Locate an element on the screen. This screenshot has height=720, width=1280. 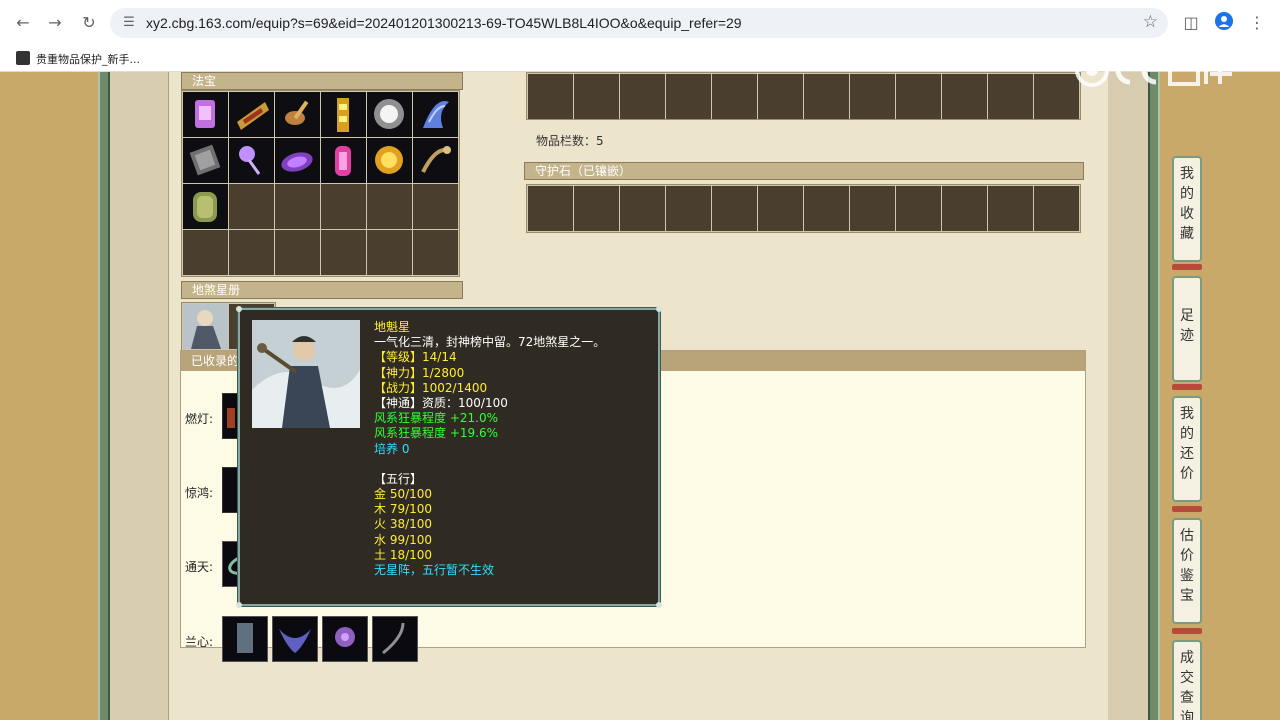
tab-char: 的 is located at coordinates (1187, 434).